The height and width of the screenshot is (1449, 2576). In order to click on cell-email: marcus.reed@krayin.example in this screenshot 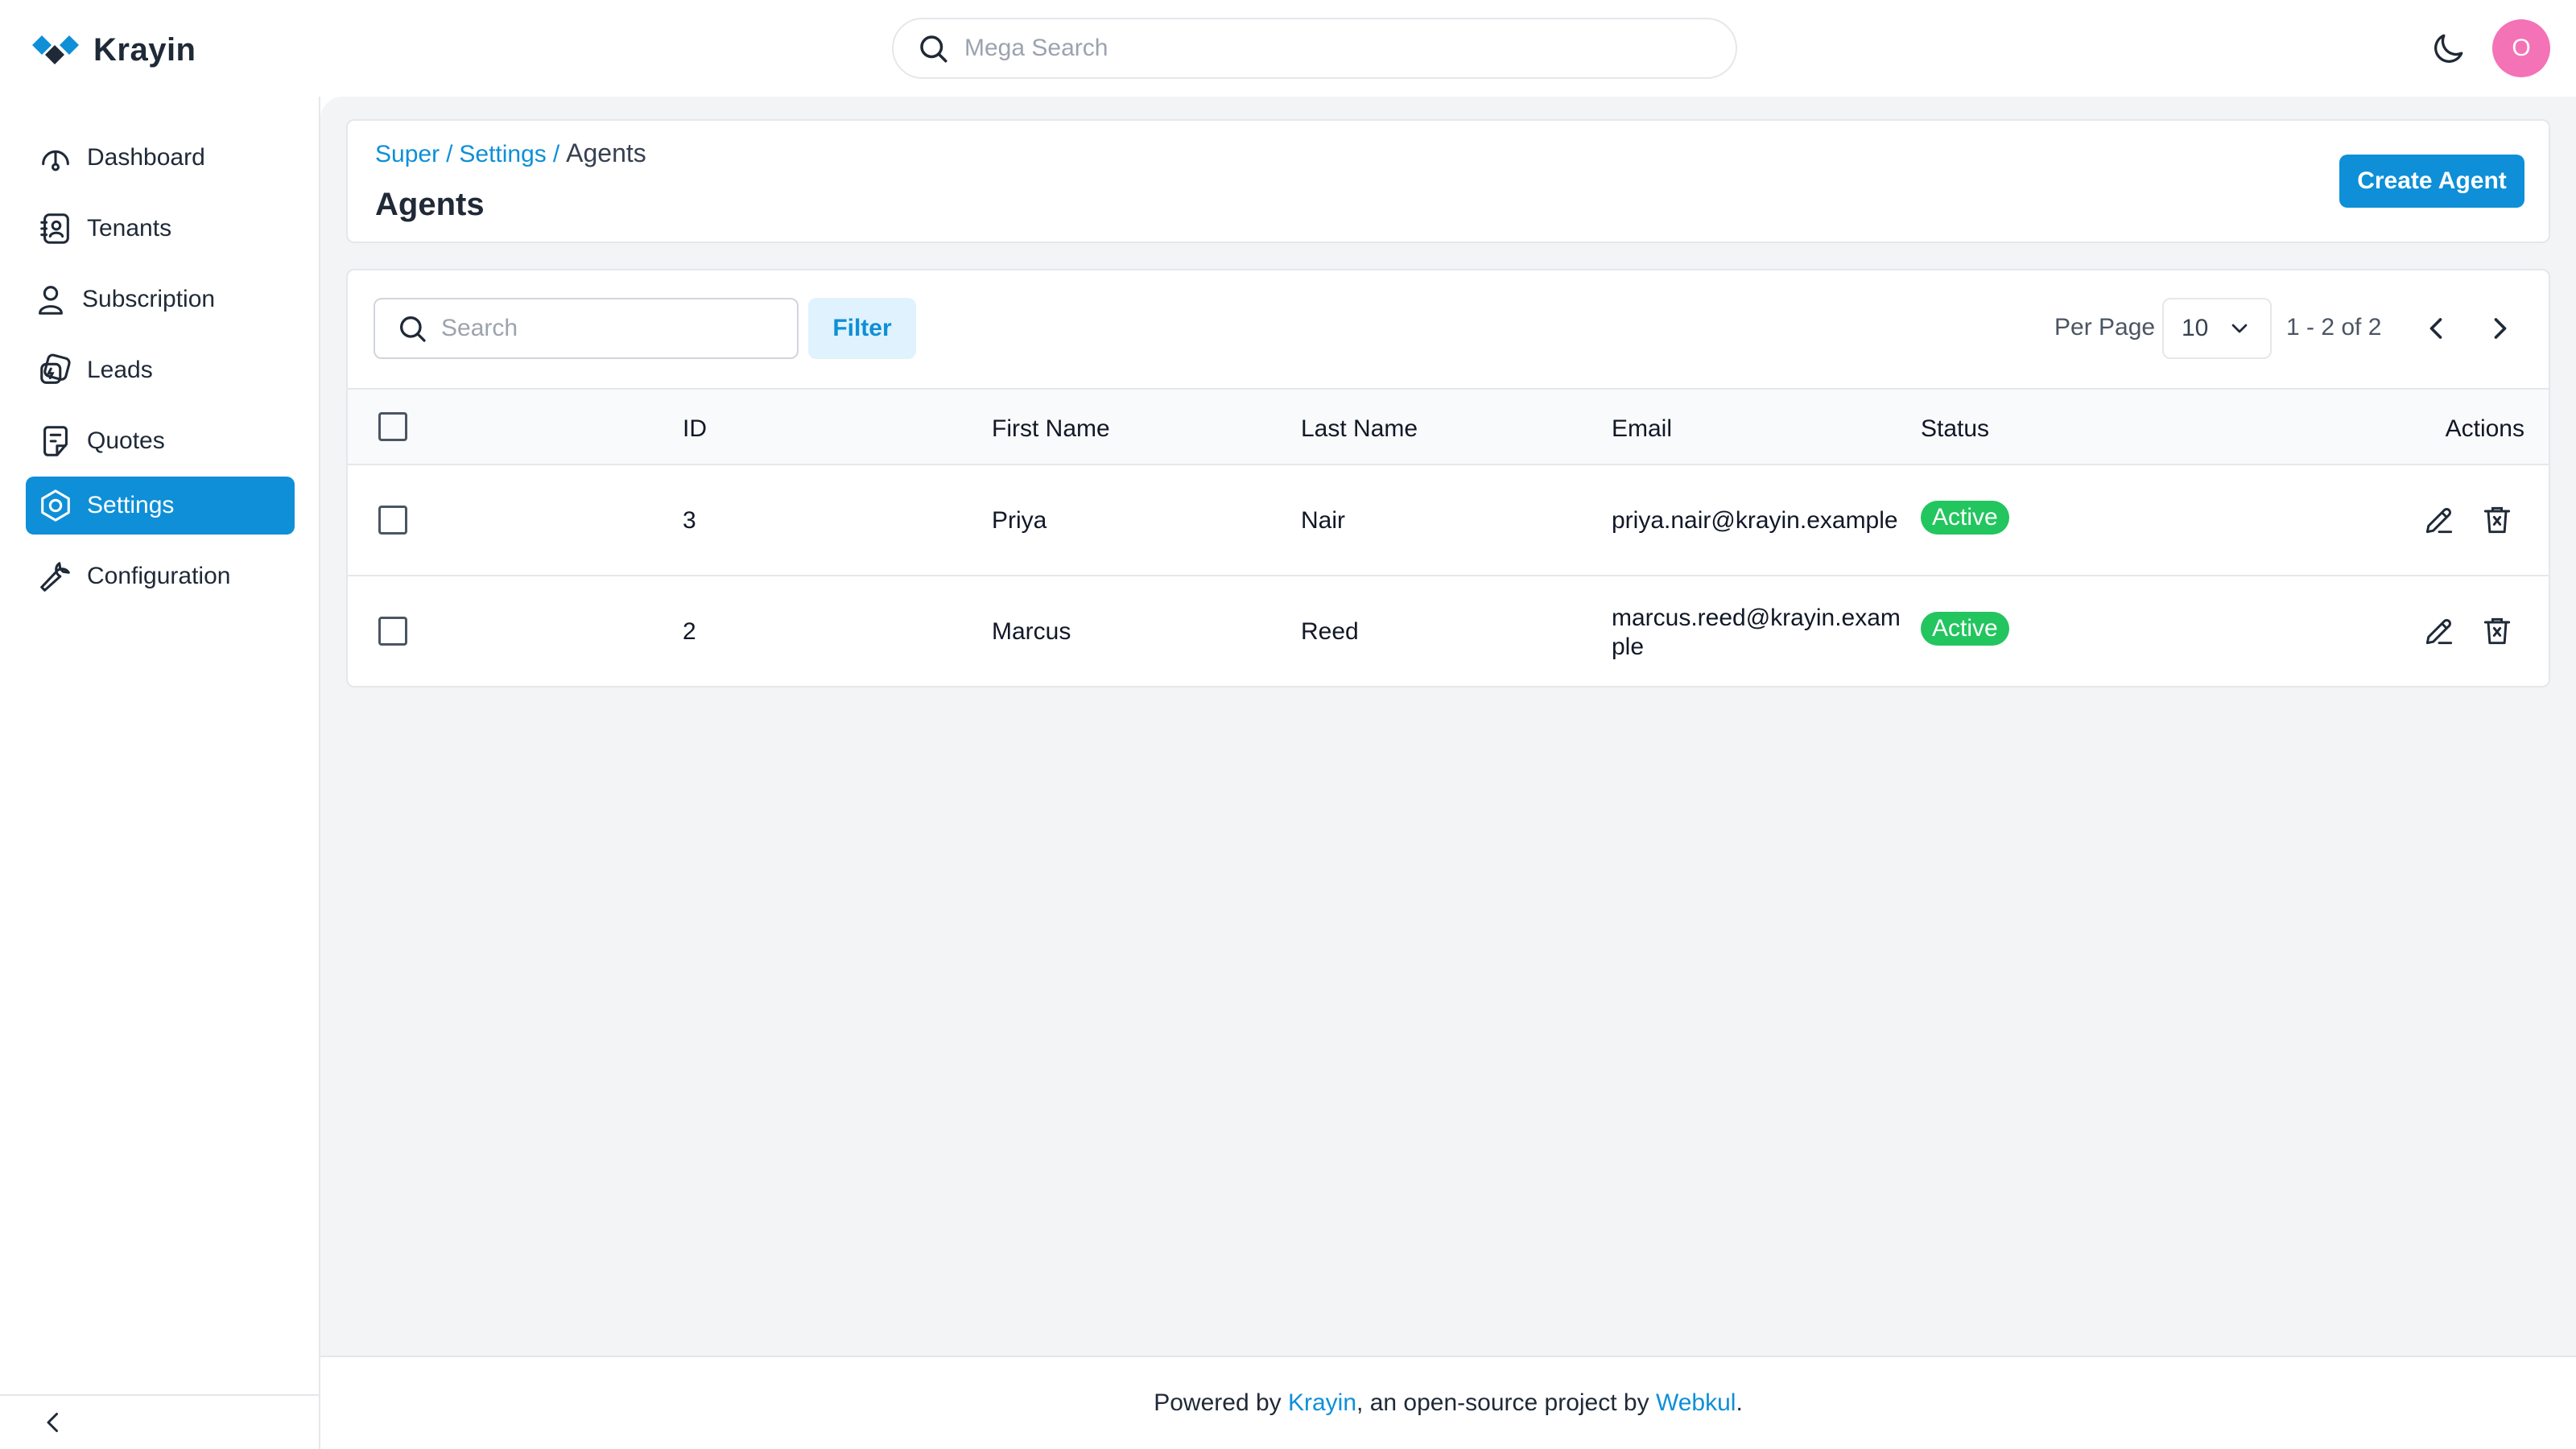, I will do `click(1756, 632)`.